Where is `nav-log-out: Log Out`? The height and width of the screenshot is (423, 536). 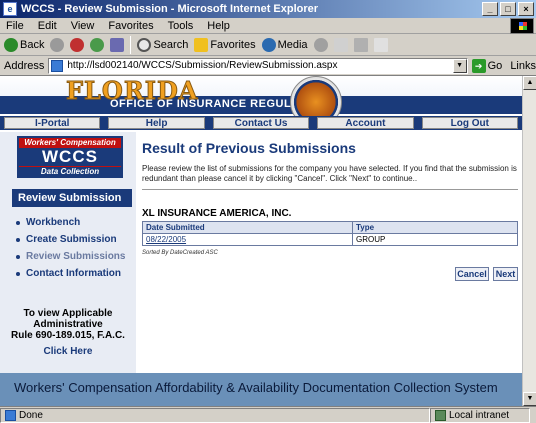 nav-log-out: Log Out is located at coordinates (470, 123).